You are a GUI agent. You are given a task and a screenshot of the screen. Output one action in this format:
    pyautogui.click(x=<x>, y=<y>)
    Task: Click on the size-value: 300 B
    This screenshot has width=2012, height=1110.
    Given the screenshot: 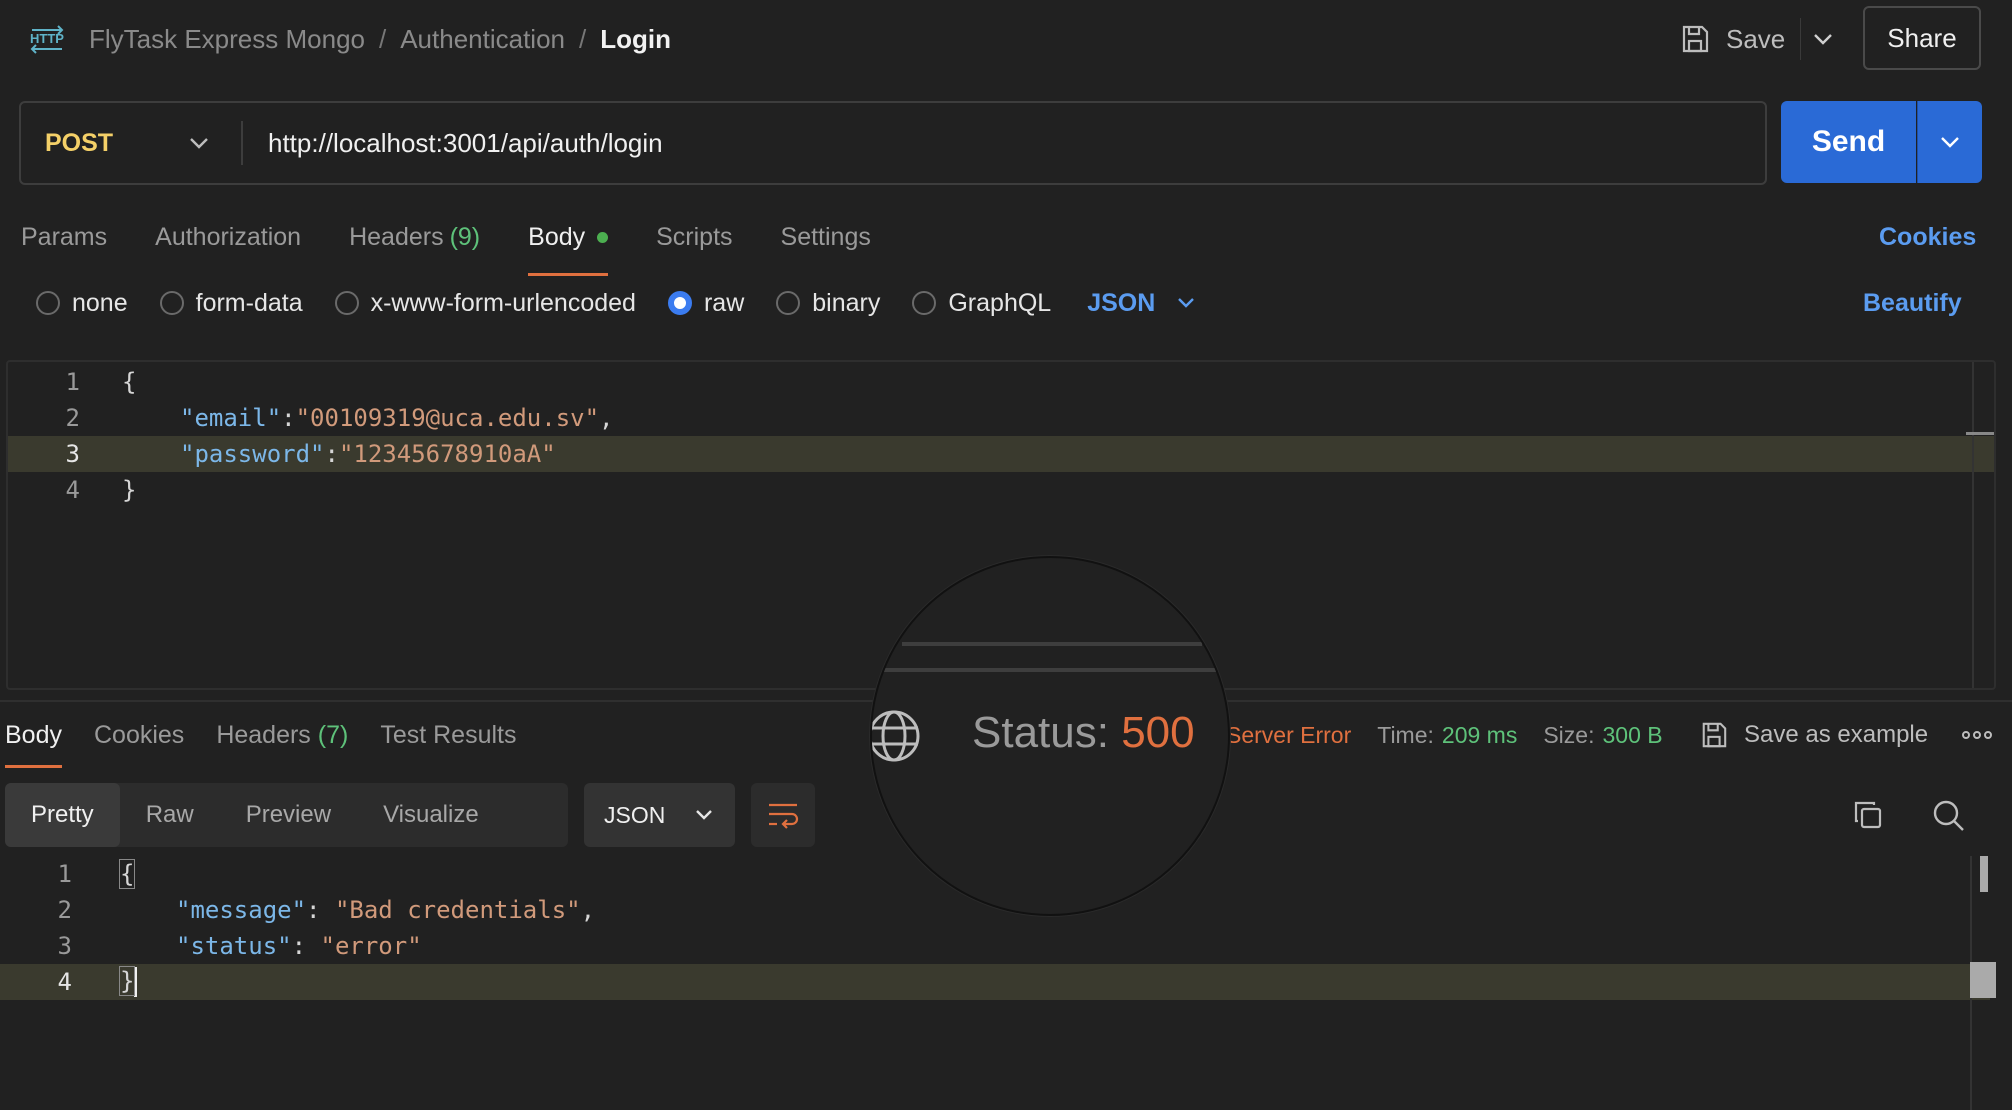 What is the action you would take?
    pyautogui.click(x=1632, y=735)
    